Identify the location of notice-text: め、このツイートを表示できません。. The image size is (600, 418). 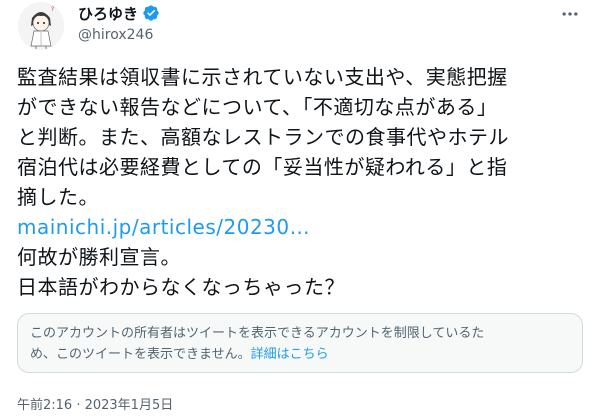
(140, 354).